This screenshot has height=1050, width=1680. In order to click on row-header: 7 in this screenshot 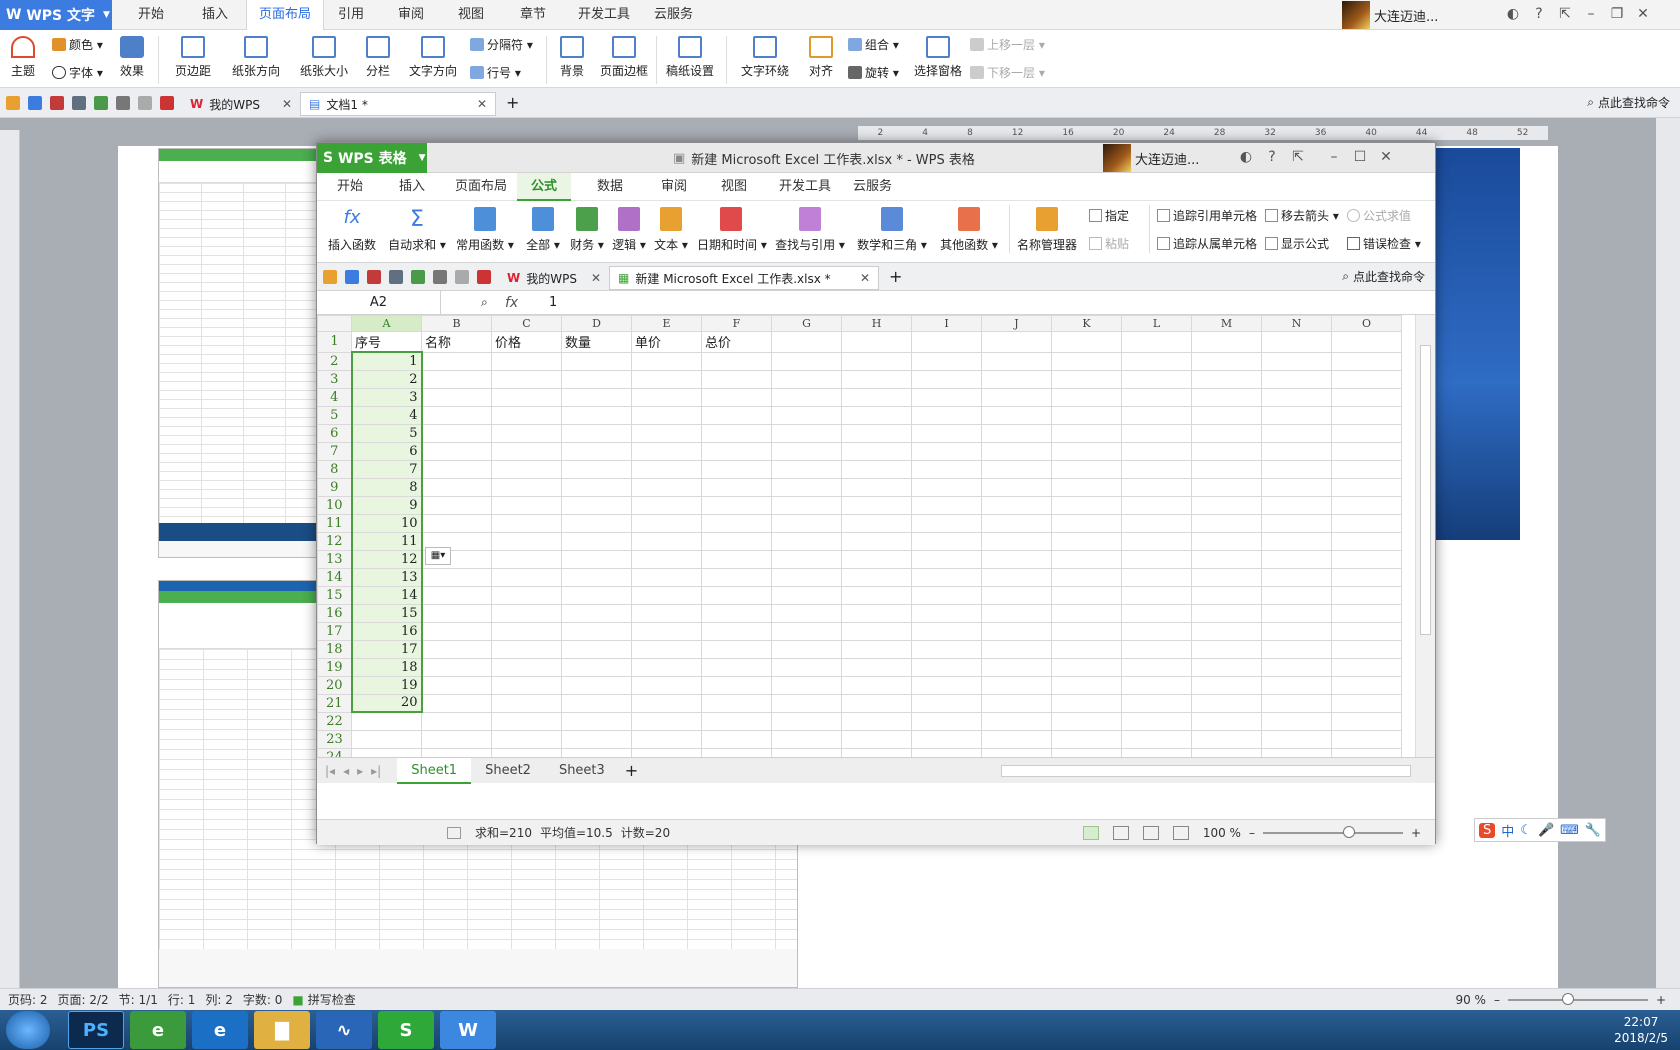, I will do `click(334, 451)`.